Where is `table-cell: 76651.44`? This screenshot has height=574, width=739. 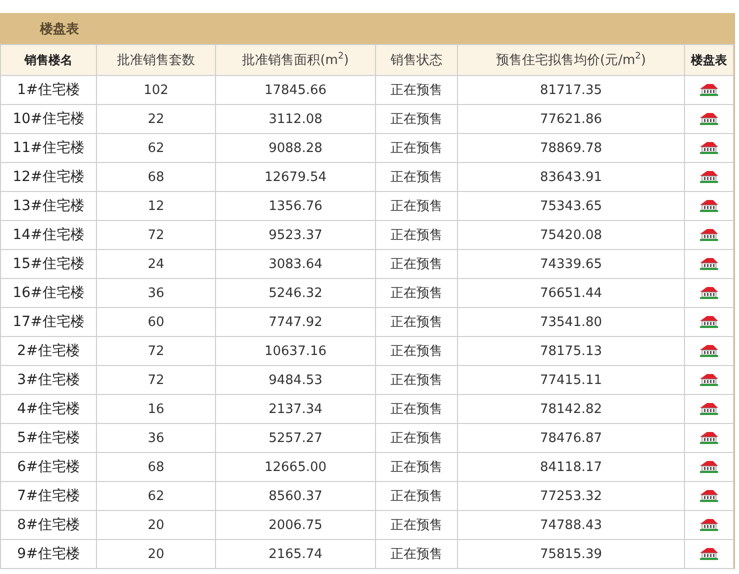 table-cell: 76651.44 is located at coordinates (571, 293).